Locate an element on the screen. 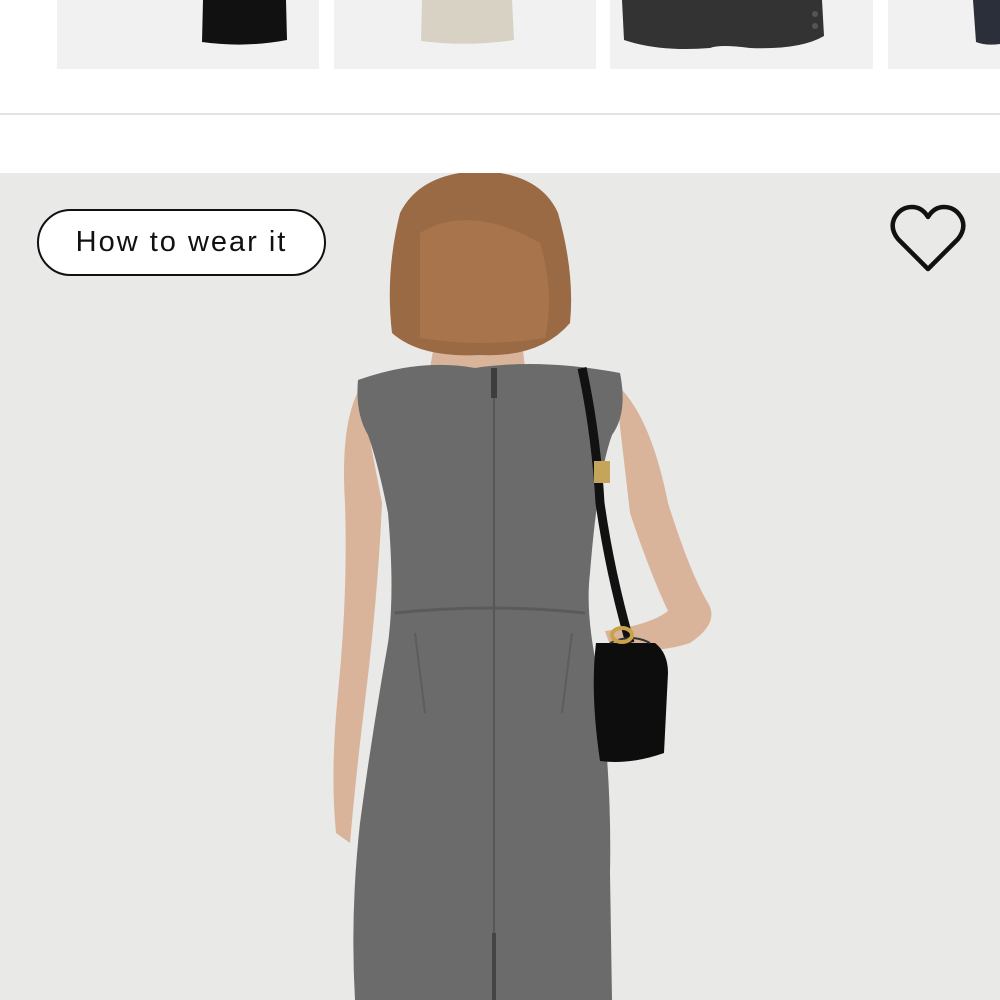 This screenshot has height=1000, width=1000. how-to-wear-label: How to wear it is located at coordinates (181, 242).